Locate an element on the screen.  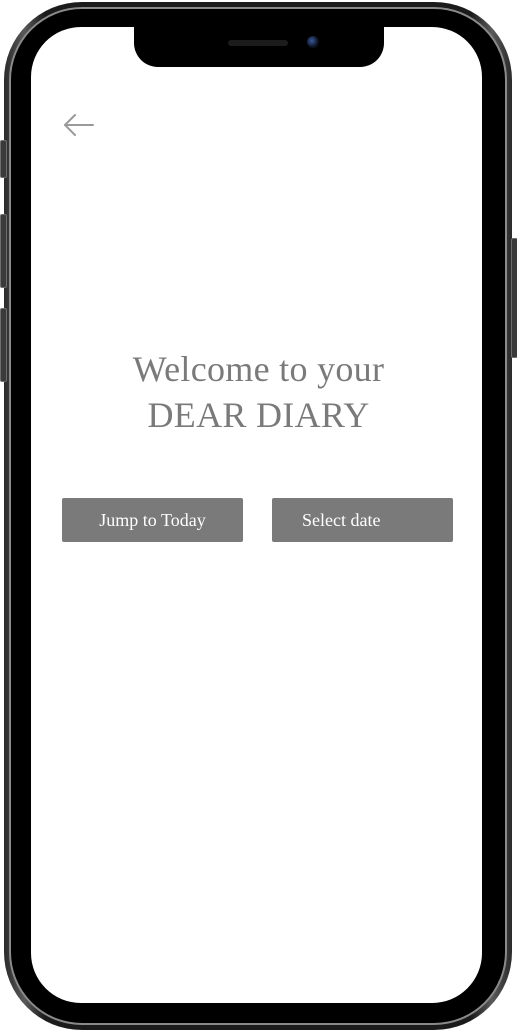
back-button is located at coordinates (79, 125).